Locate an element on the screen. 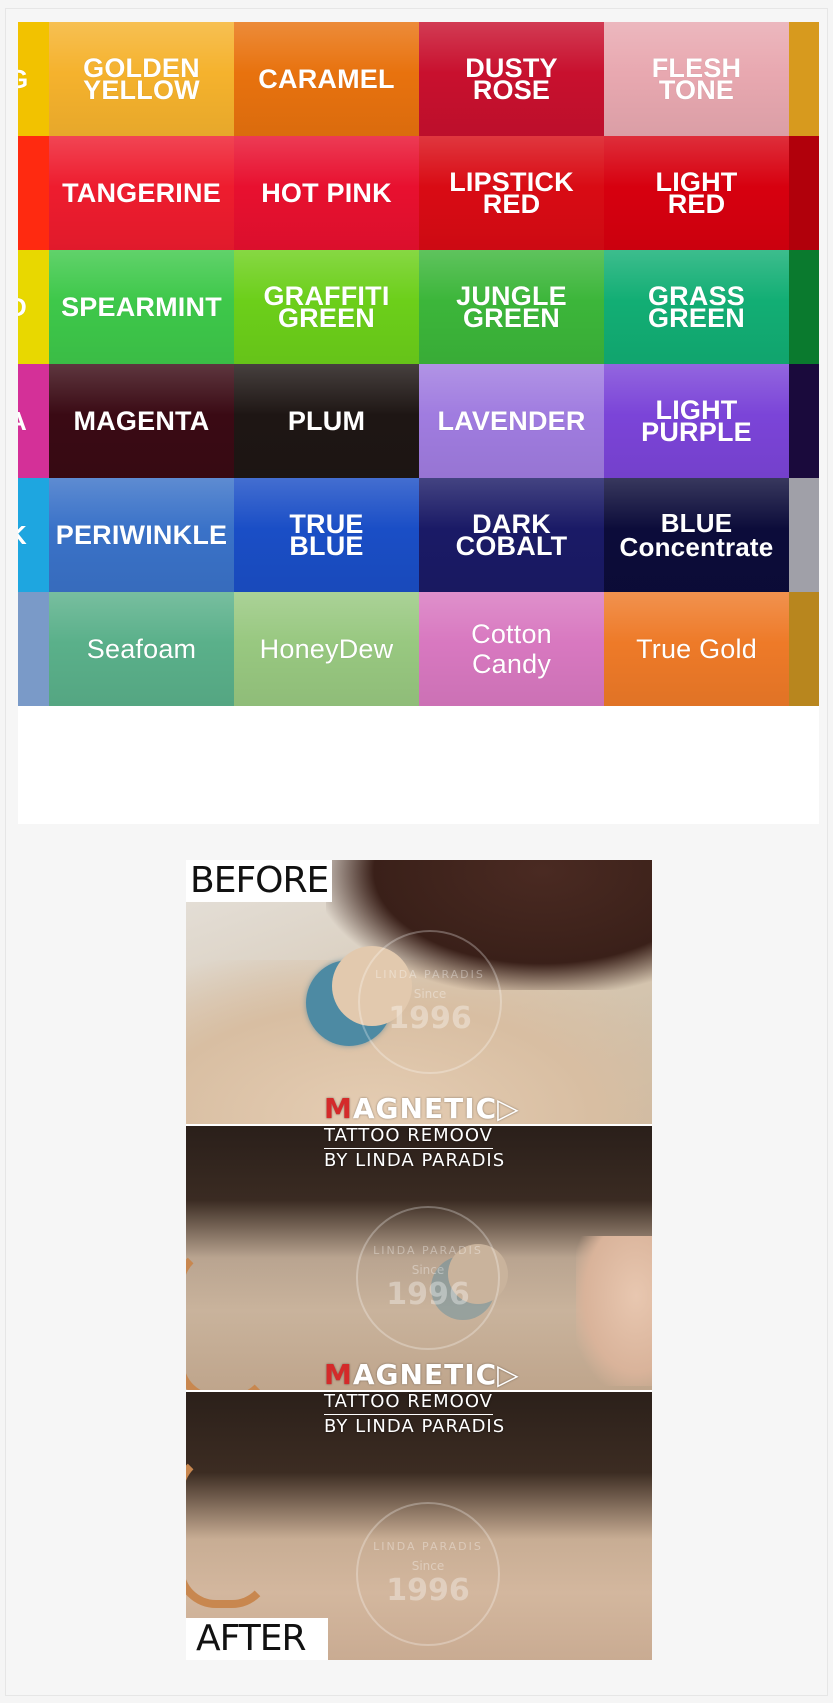 The height and width of the screenshot is (1703, 833). color-swatch: Seafoam is located at coordinates (141, 649).